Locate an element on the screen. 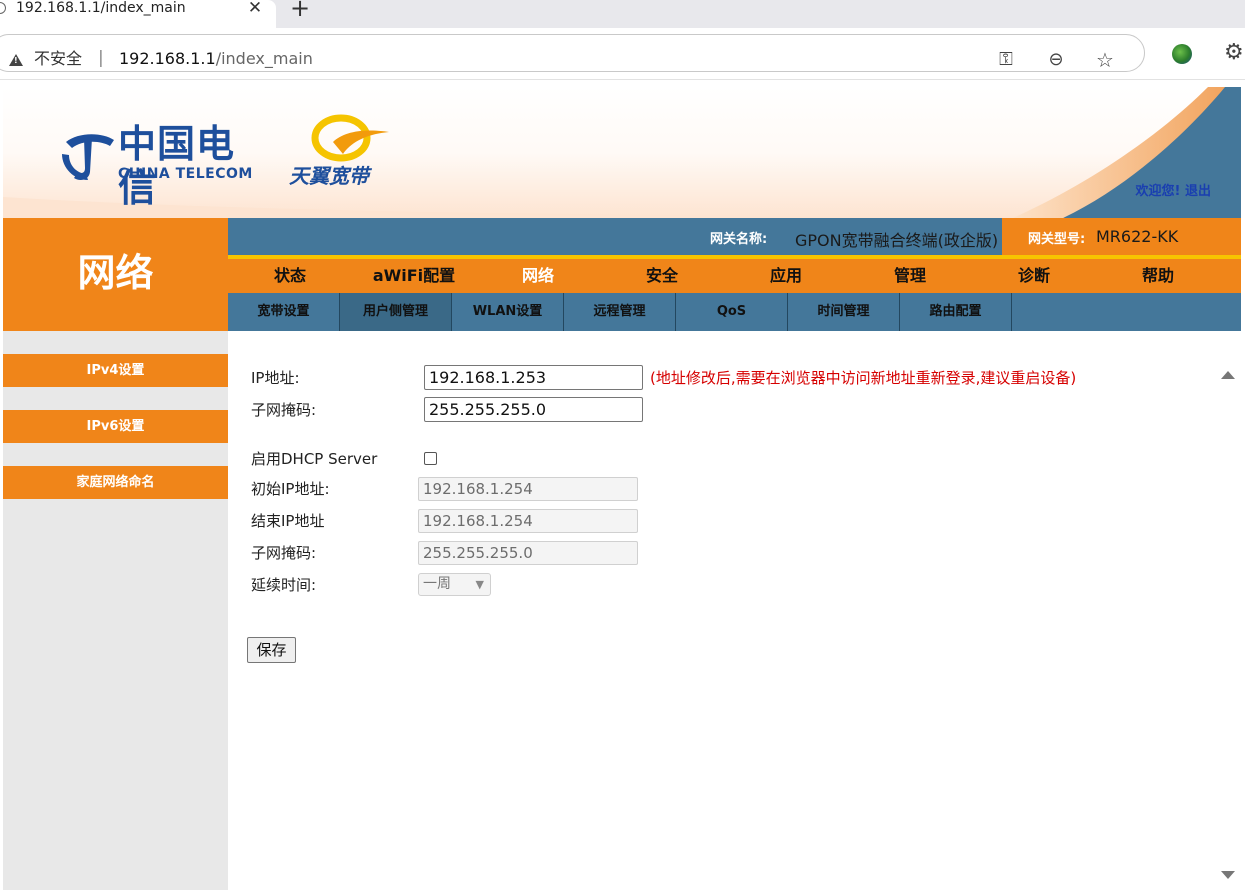  sub-nav-time: 时间管理 is located at coordinates (844, 312).